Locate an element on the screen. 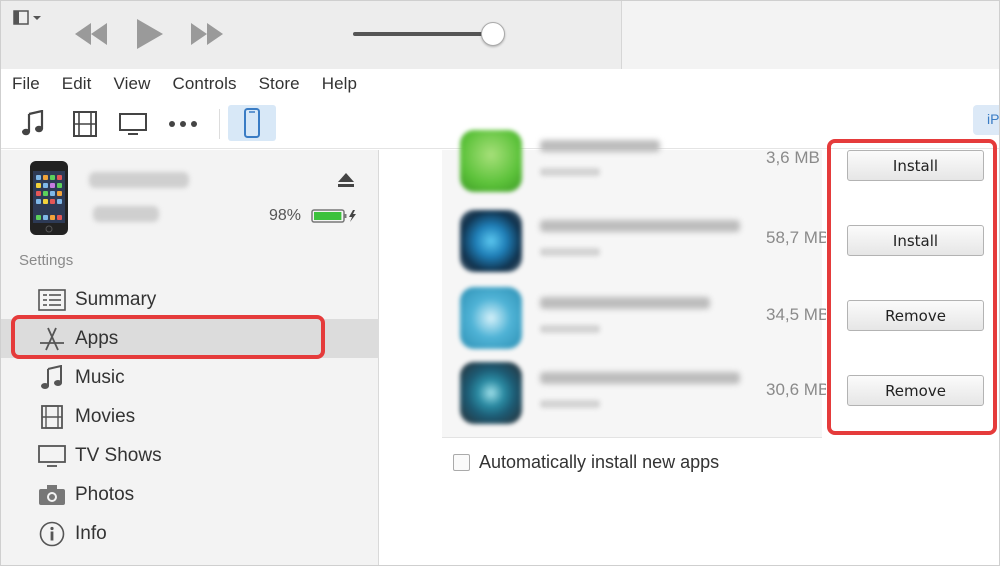 The image size is (1000, 566). sidebar-item-label: Summary is located at coordinates (116, 299).